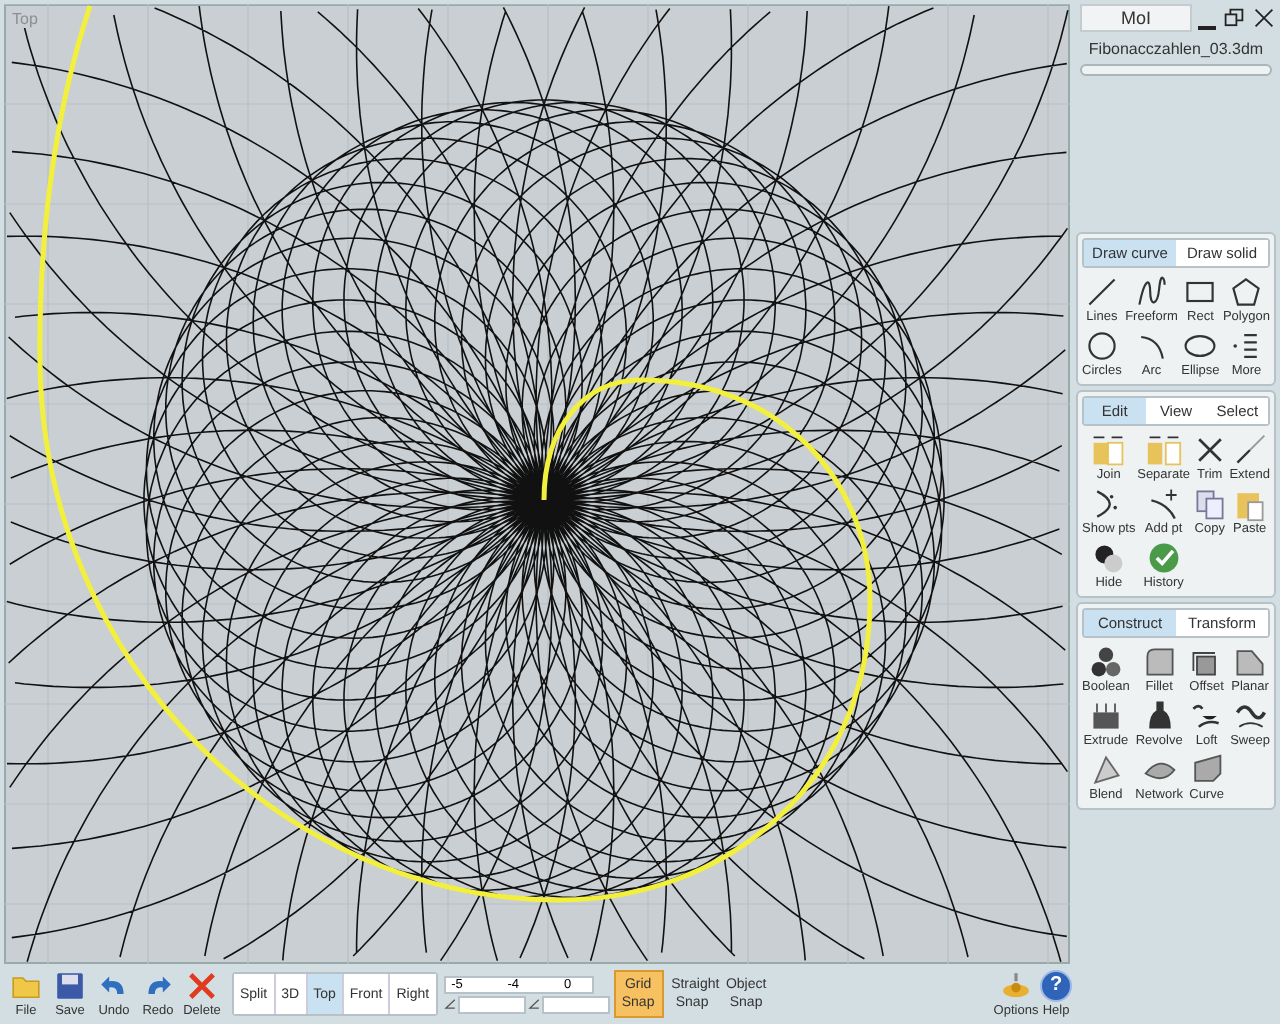 The image size is (1280, 1024). I want to click on restore-button, so click(1234, 18).